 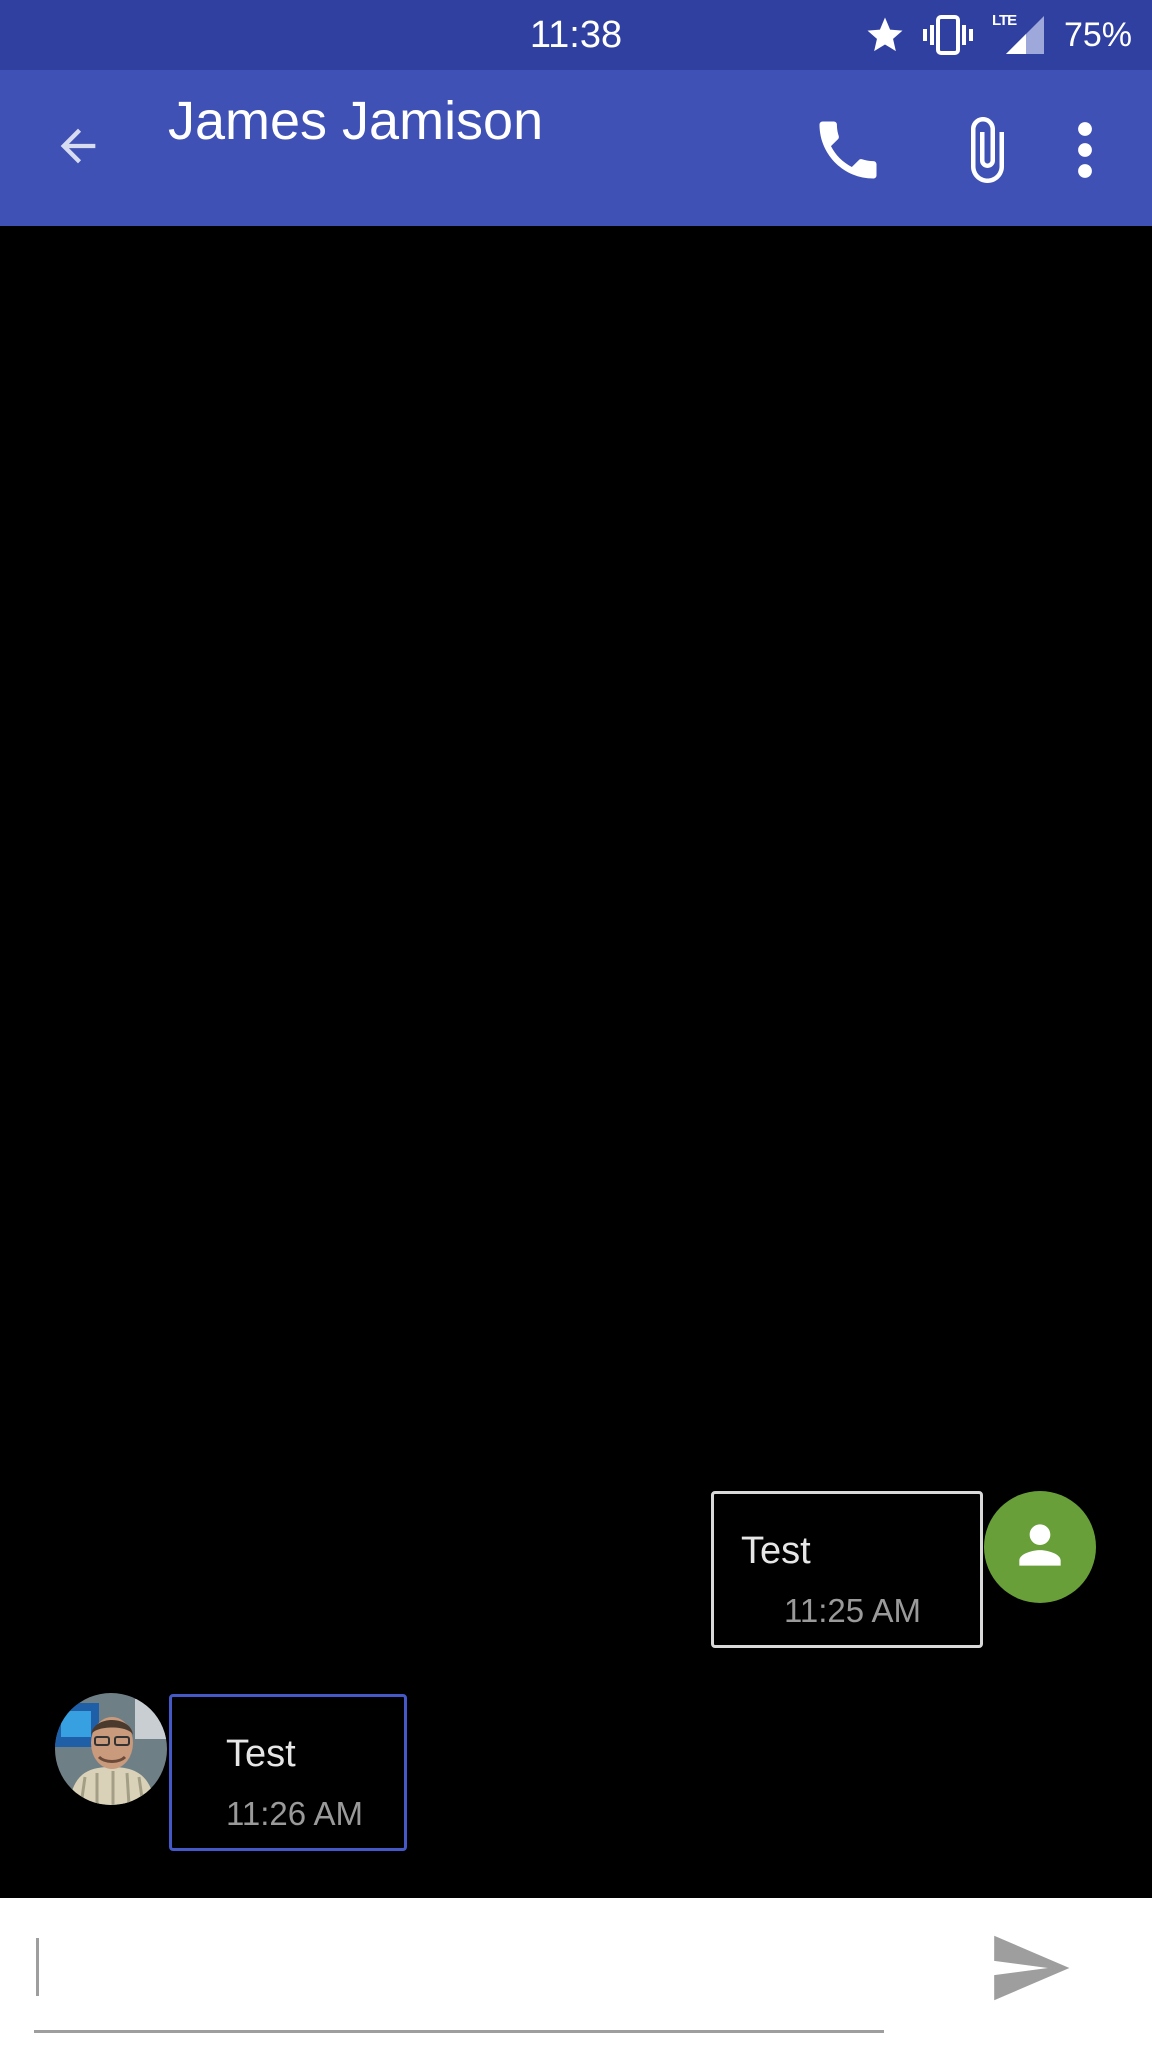 I want to click on compose-bar, so click(x=576, y=1973).